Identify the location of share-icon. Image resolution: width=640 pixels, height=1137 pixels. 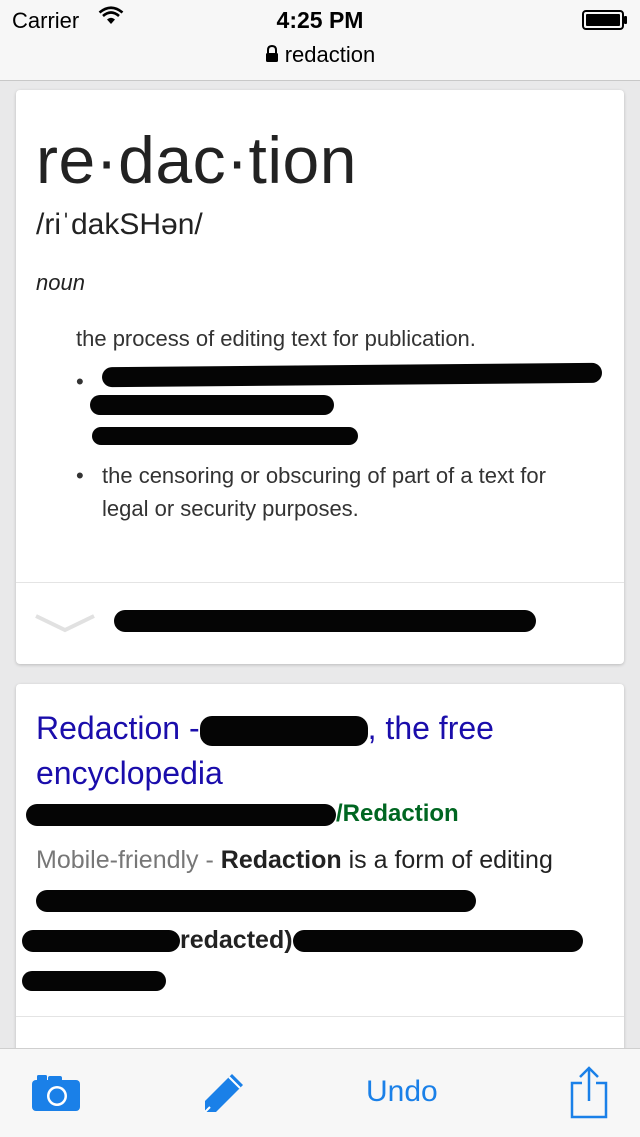
(589, 1094).